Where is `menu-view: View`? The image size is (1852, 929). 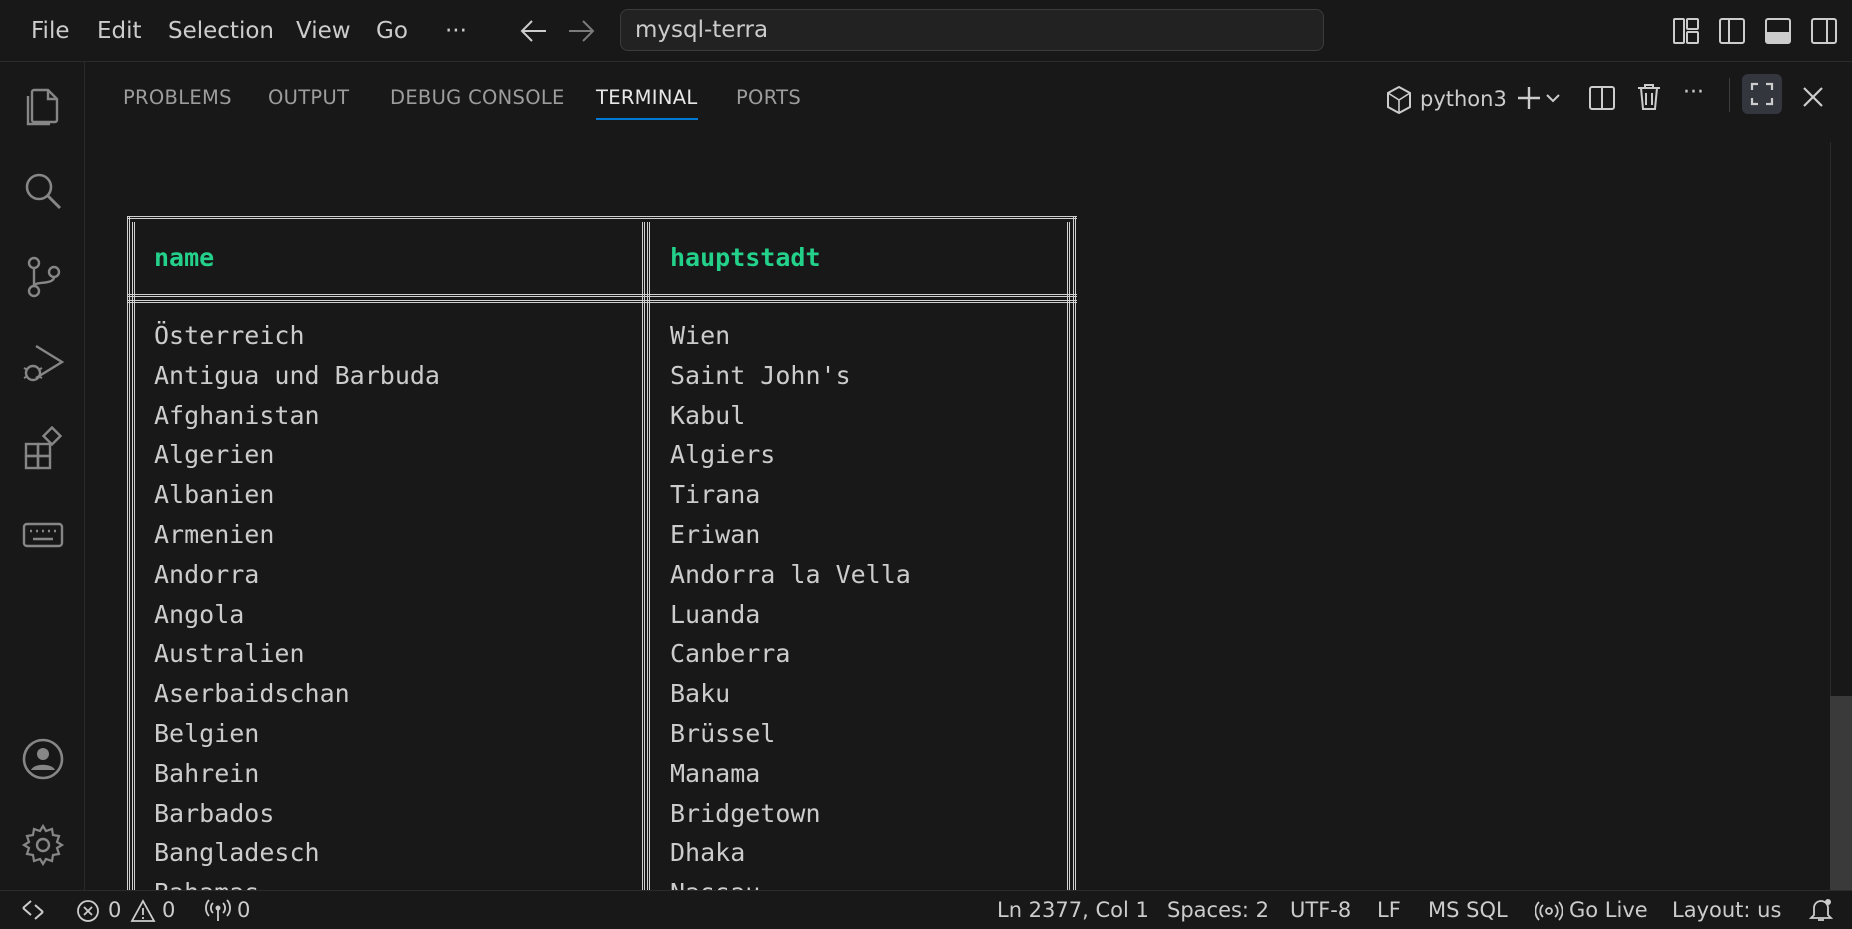
menu-view: View is located at coordinates (323, 31).